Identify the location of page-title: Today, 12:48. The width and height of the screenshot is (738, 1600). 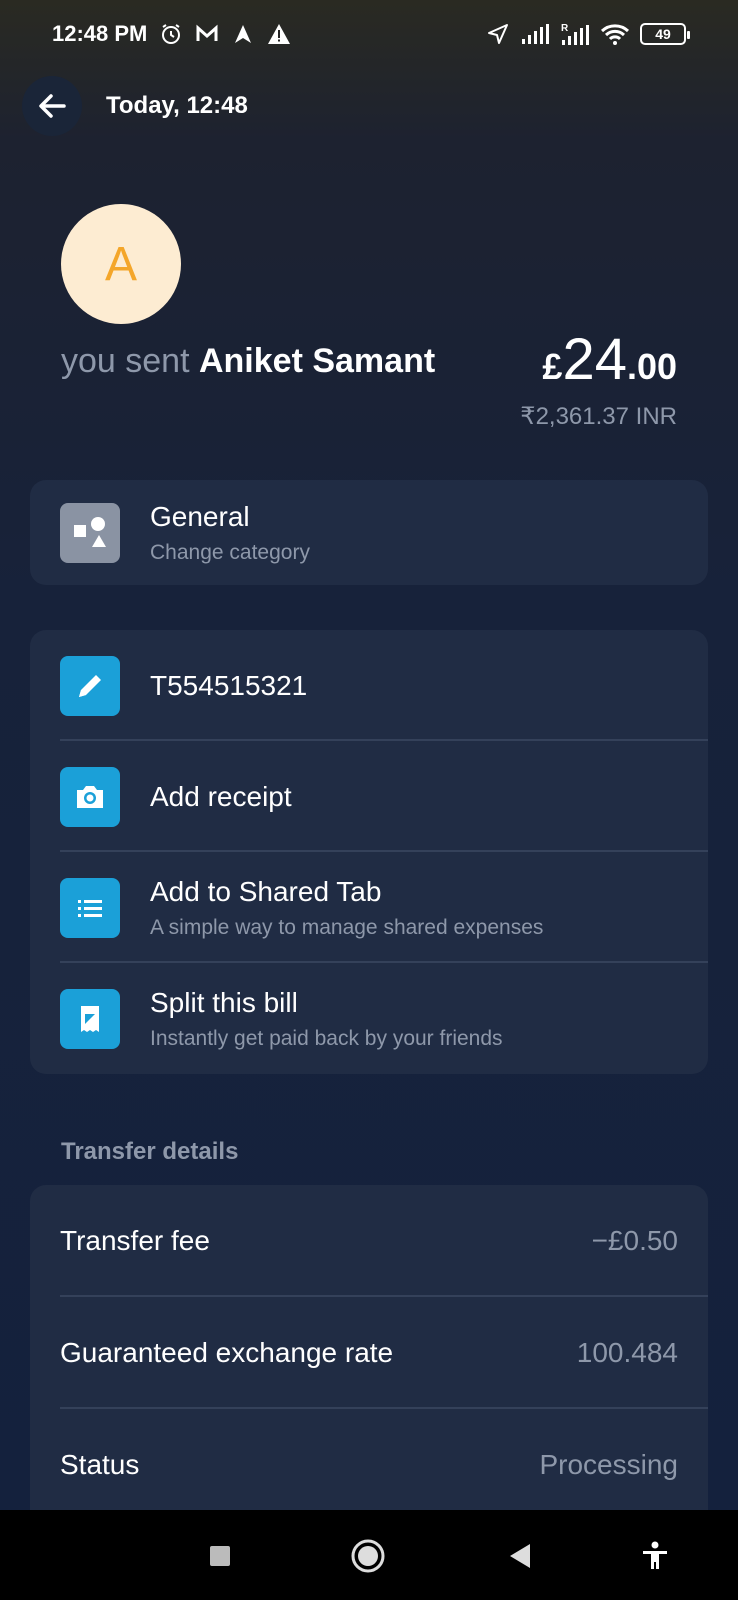
(177, 105).